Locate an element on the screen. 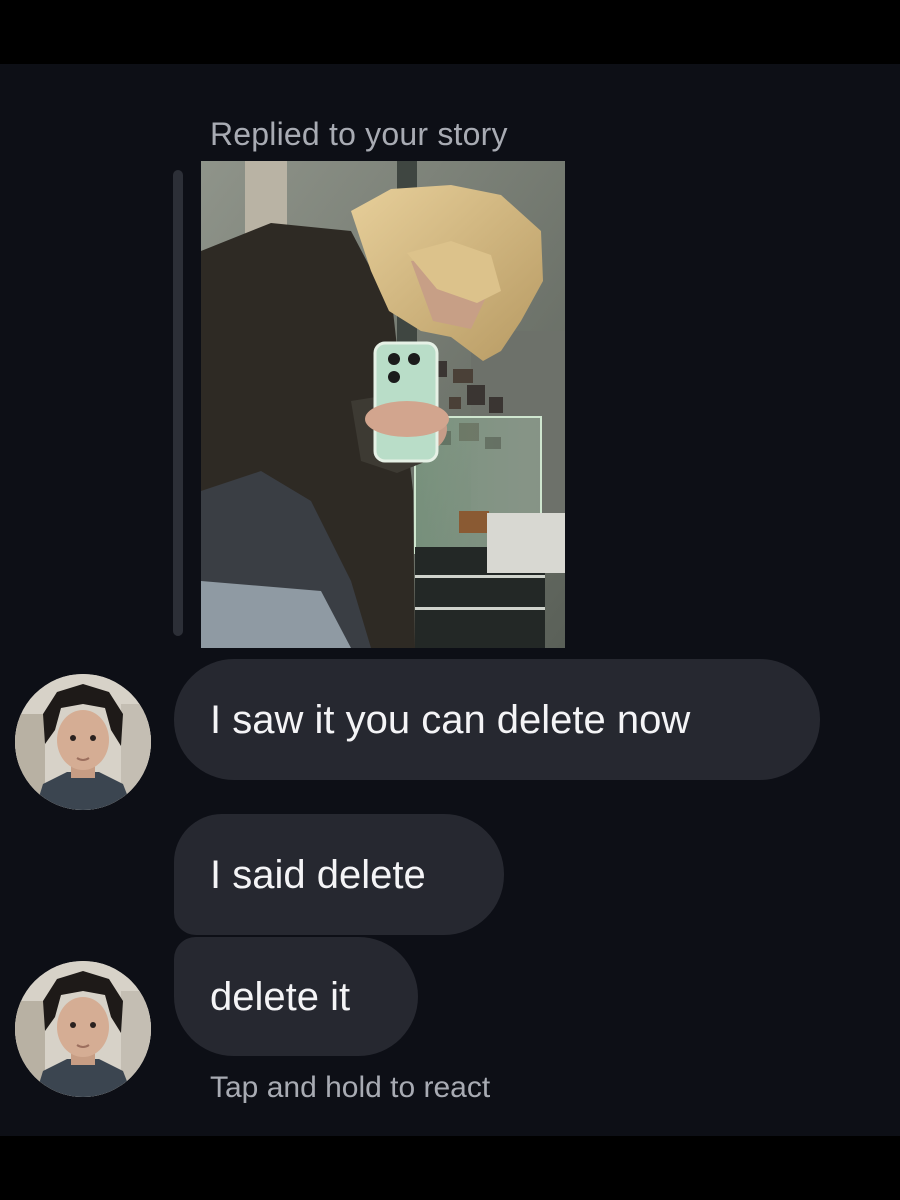 The height and width of the screenshot is (1200, 900). react-hint: Tap and hold to react is located at coordinates (350, 1087).